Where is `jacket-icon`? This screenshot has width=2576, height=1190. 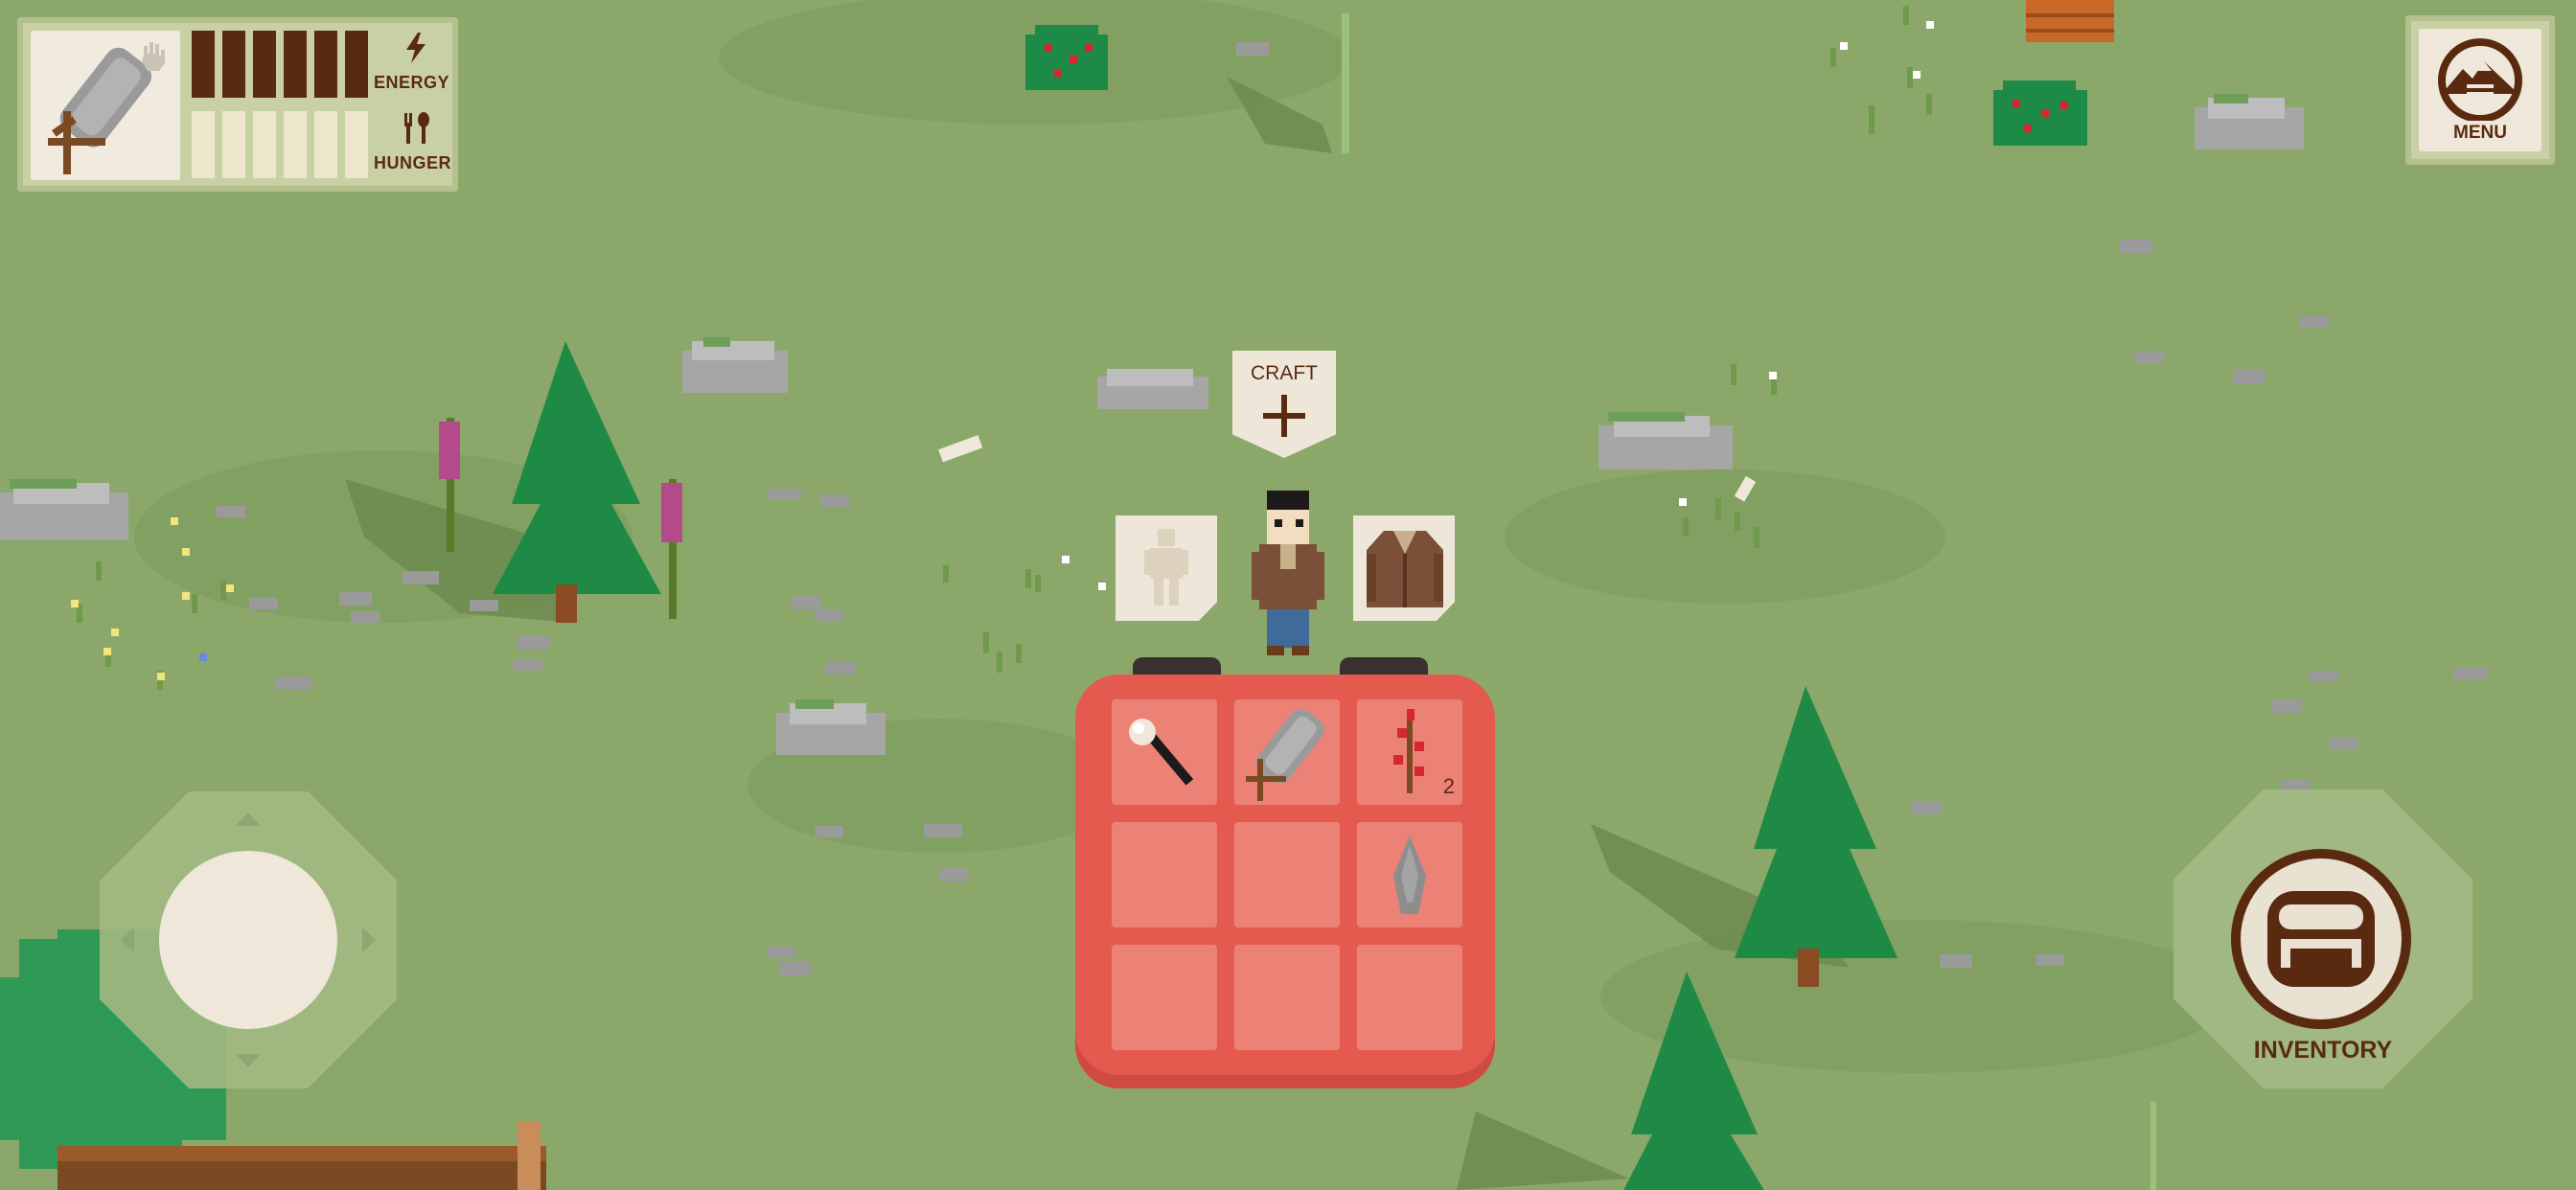
jacket-icon is located at coordinates (1405, 569).